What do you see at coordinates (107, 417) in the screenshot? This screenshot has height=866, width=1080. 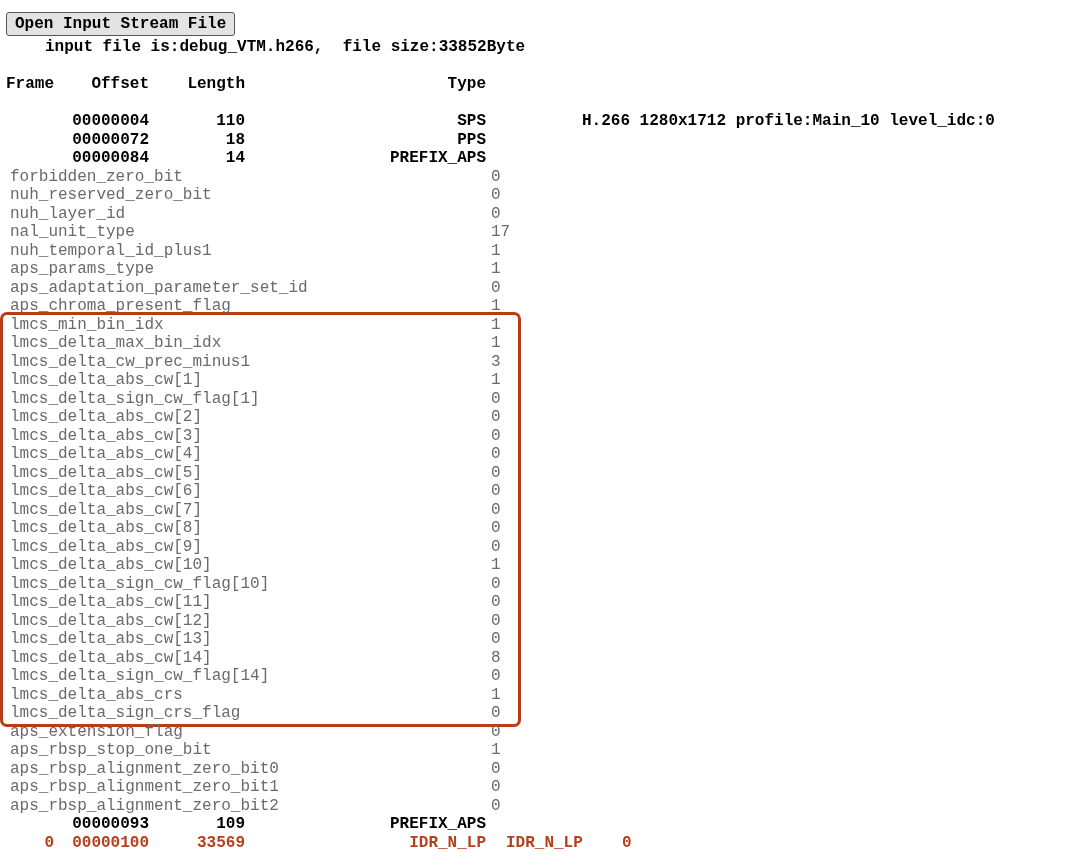 I see `syntax-element-name: lmcs_delta_abs_cw[2]` at bounding box center [107, 417].